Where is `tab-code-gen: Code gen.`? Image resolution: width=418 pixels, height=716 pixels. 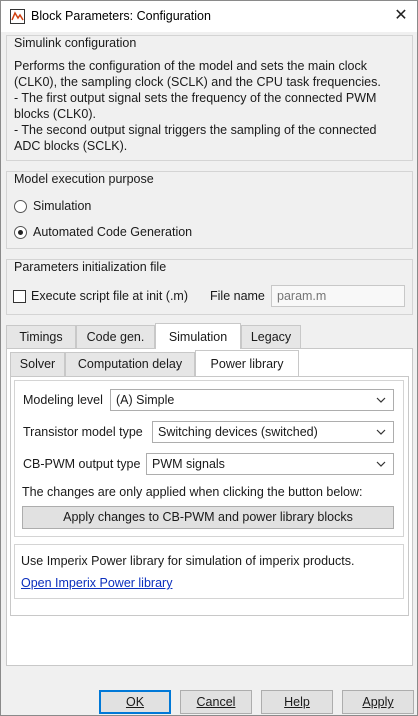
tab-code-gen: Code gen. is located at coordinates (115, 337).